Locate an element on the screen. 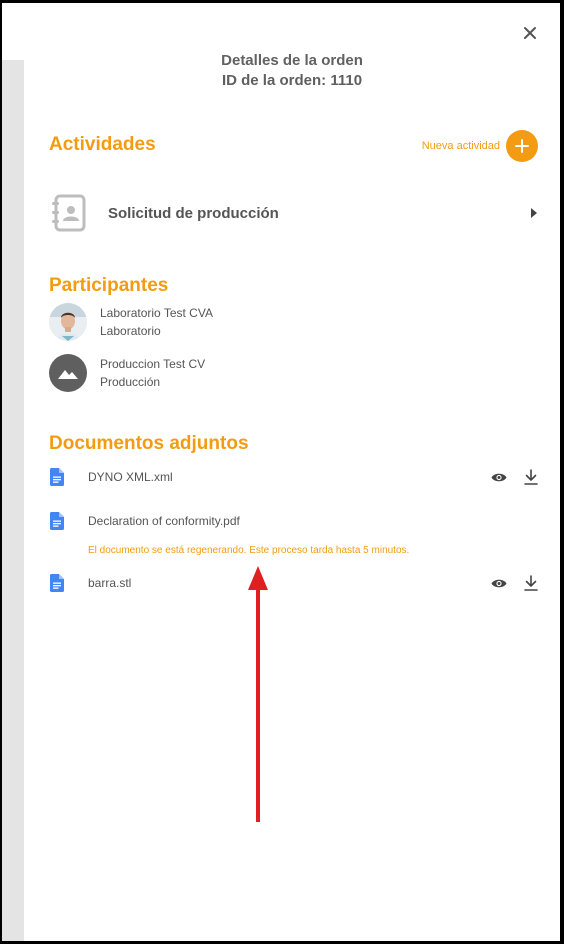 The height and width of the screenshot is (944, 564). photo-avatar is located at coordinates (68, 322).